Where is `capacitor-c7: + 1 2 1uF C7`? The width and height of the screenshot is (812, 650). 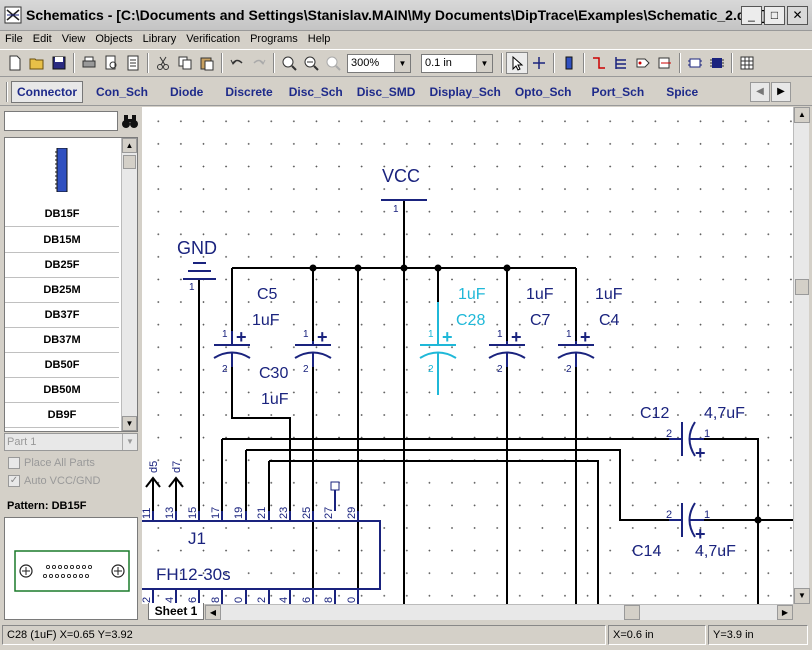 capacitor-c7: + 1 2 1uF C7 is located at coordinates (521, 330).